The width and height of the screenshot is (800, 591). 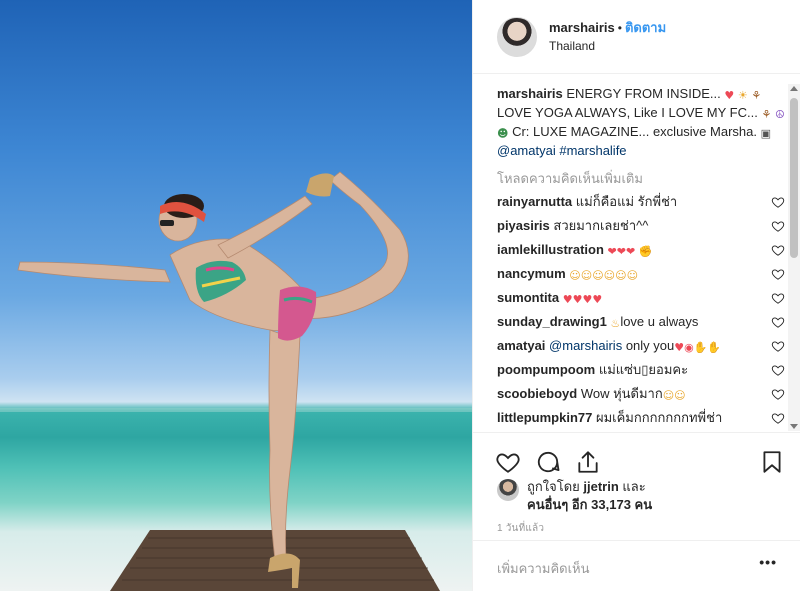 I want to click on post-location: Thailand, so click(x=607, y=46).